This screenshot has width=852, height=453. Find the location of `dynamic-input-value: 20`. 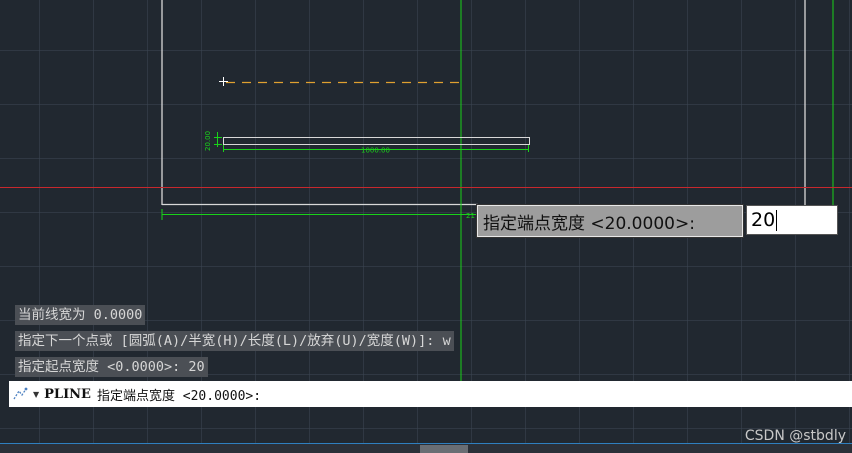

dynamic-input-value: 20 is located at coordinates (763, 220).